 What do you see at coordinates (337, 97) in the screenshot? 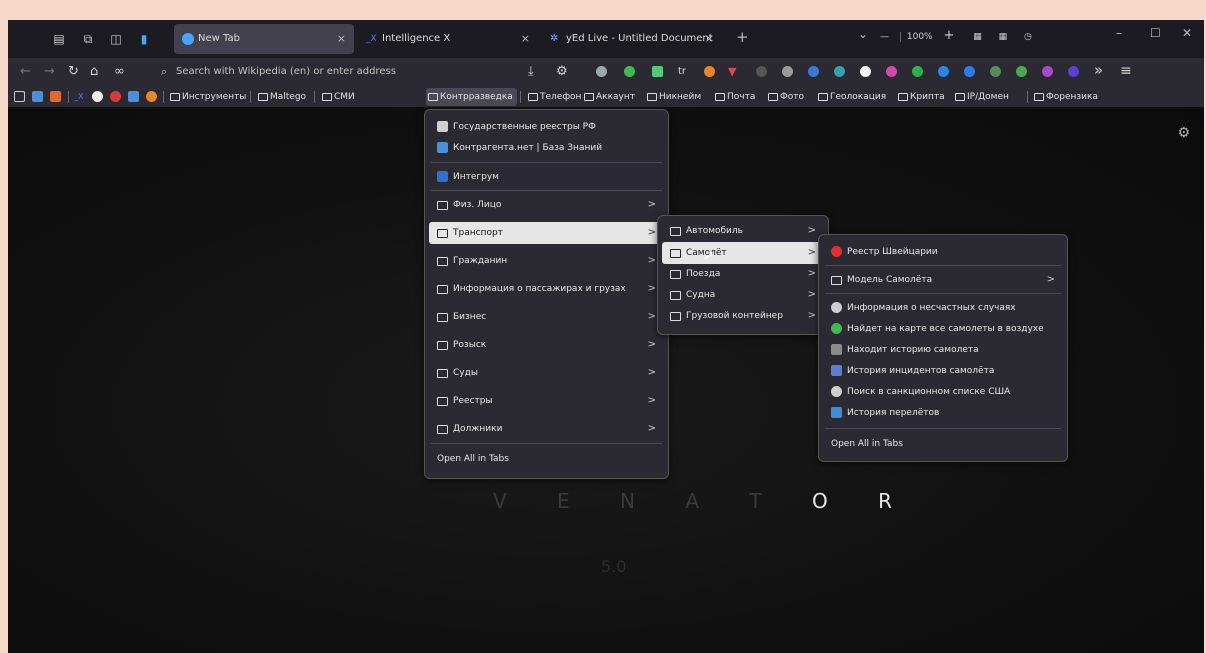
I see `bookmark-folder-smi: СМИ` at bounding box center [337, 97].